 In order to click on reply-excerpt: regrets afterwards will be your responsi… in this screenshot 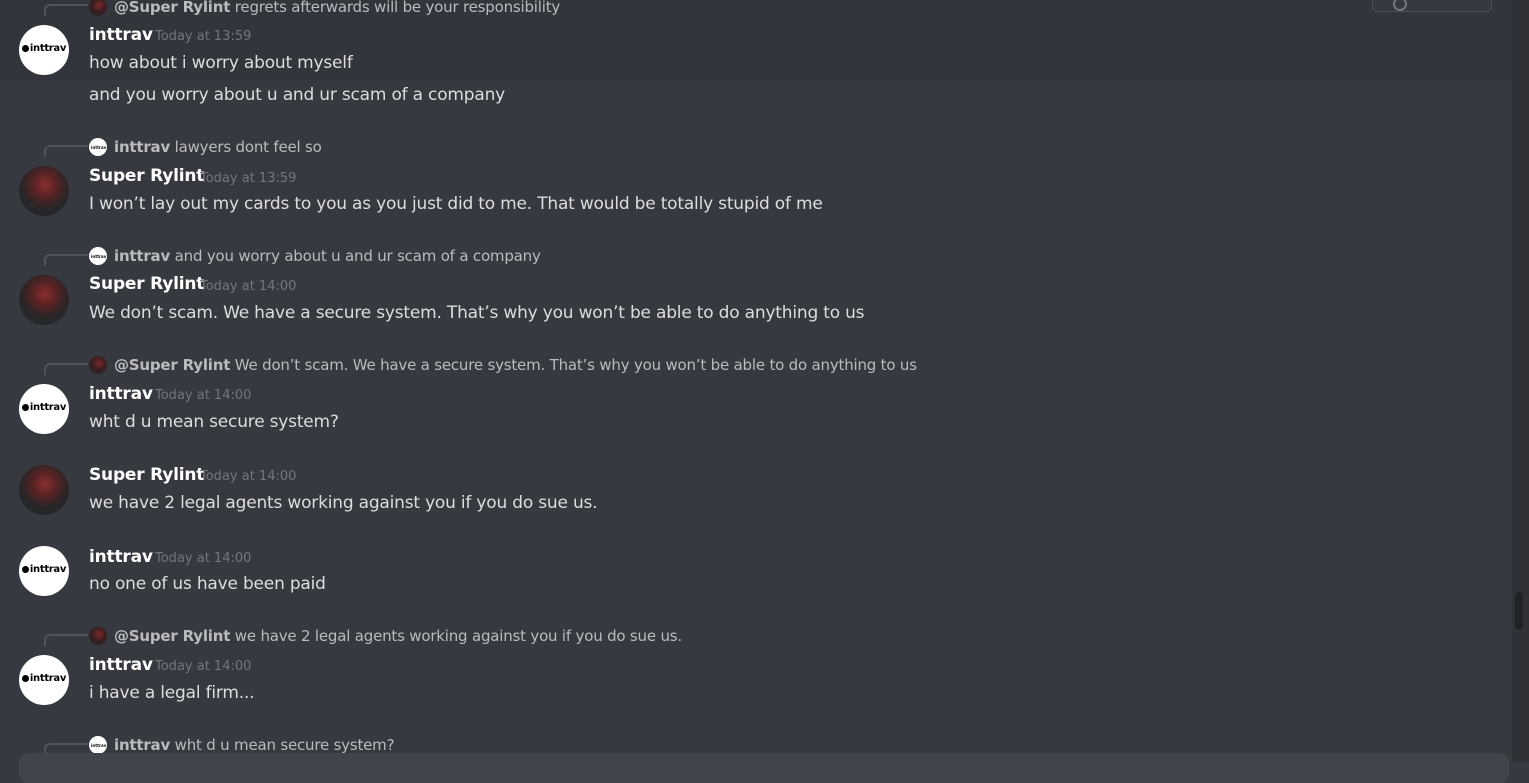, I will do `click(397, 8)`.